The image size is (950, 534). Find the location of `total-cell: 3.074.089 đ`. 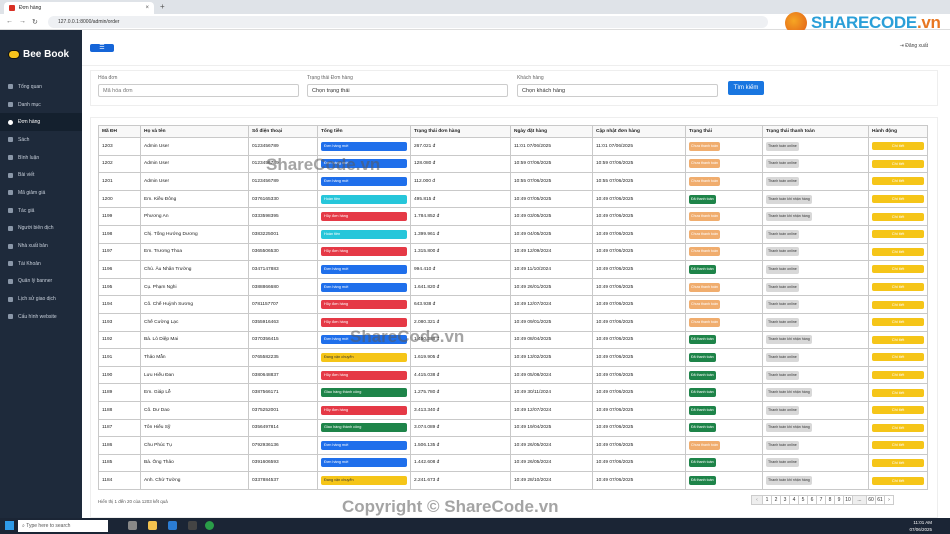

total-cell: 3.074.089 đ is located at coordinates (460, 428).